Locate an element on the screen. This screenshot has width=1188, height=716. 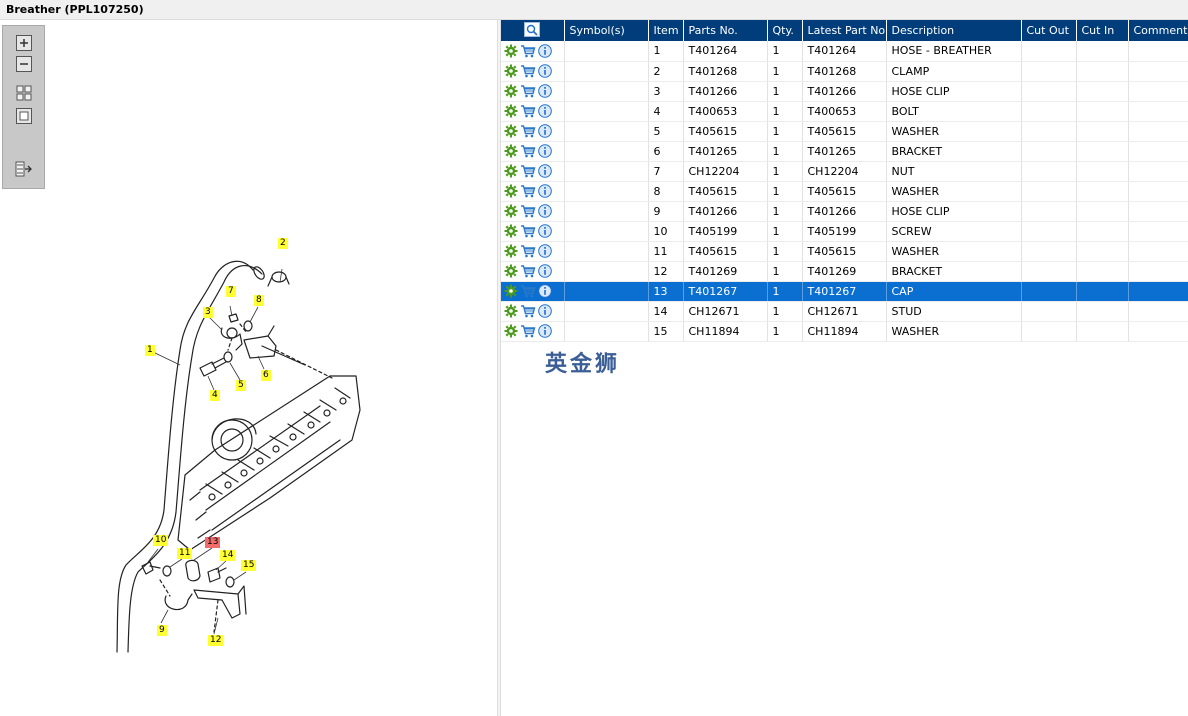
table-row: 8 T405615 1 T405615 WASHER is located at coordinates (844, 191).